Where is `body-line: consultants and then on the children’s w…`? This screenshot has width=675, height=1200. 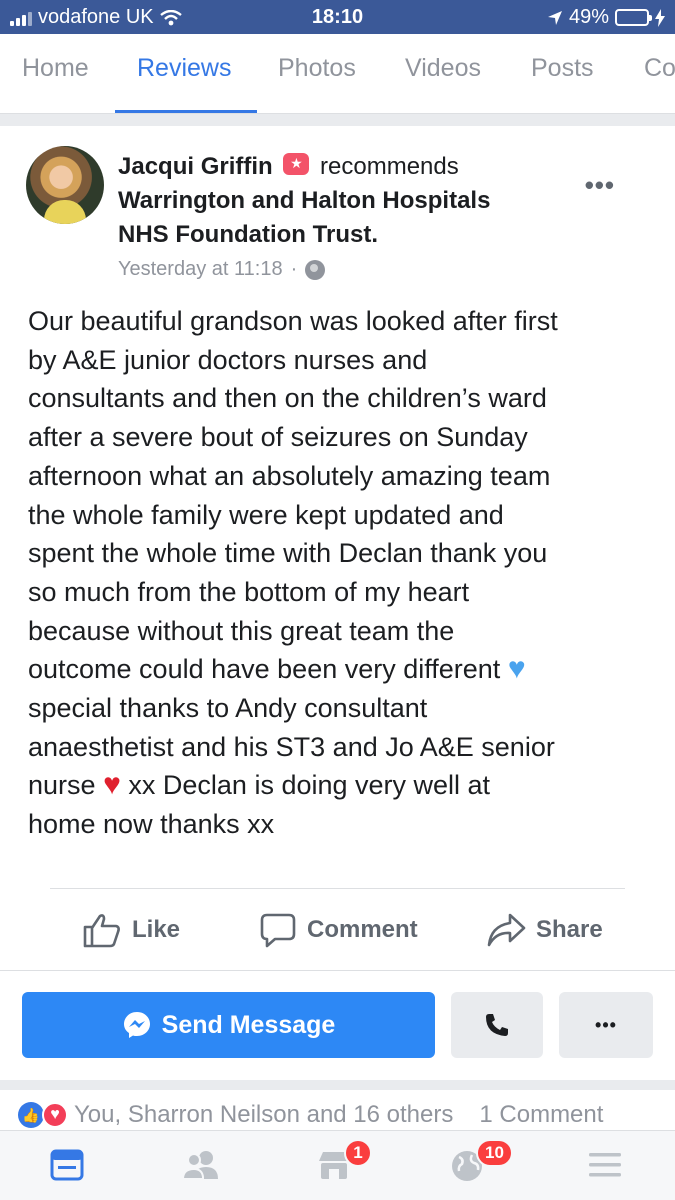 body-line: consultants and then on the children’s w… is located at coordinates (287, 398).